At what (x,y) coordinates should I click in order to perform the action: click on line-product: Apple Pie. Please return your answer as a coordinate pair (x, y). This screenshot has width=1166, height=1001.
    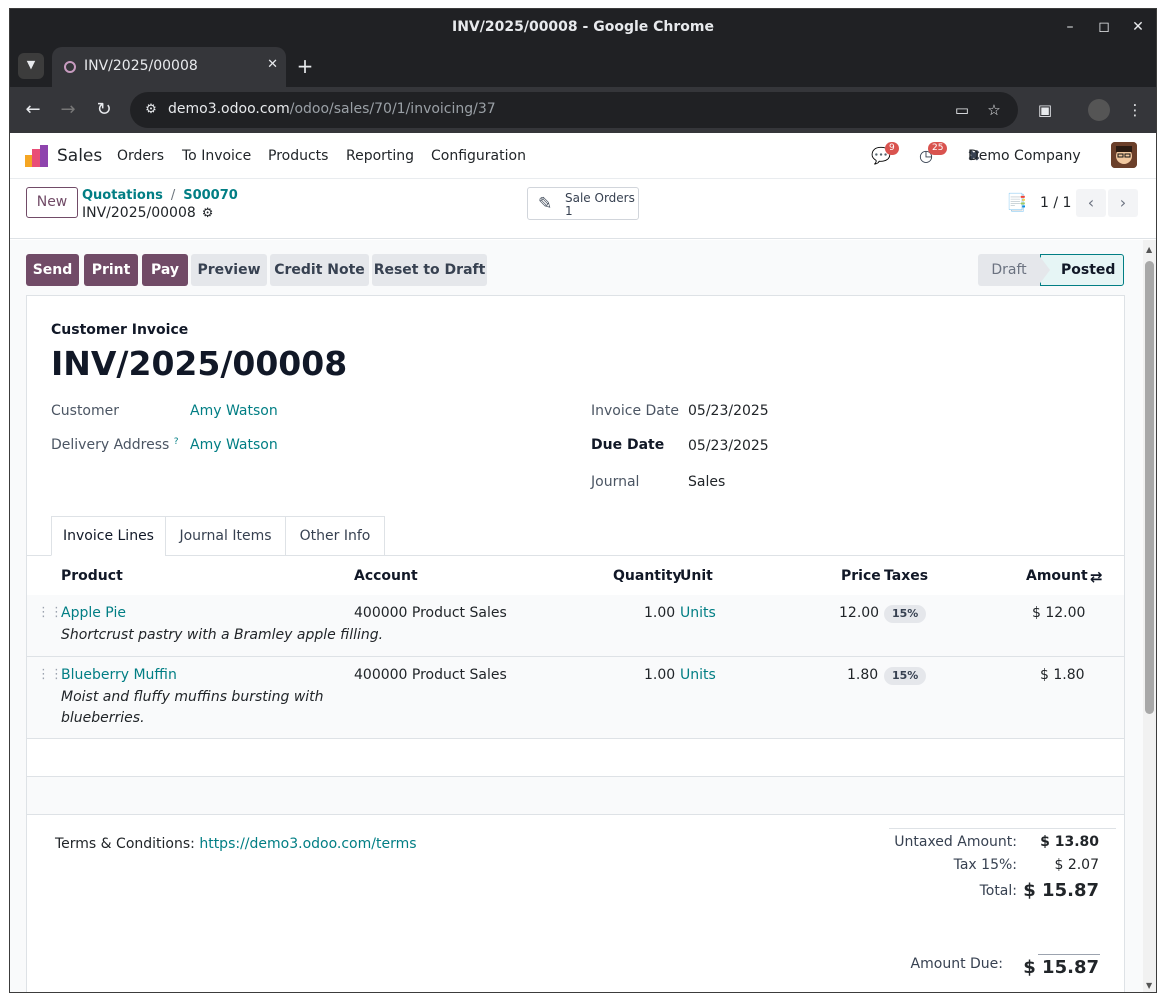
    Looking at the image, I should click on (93, 613).